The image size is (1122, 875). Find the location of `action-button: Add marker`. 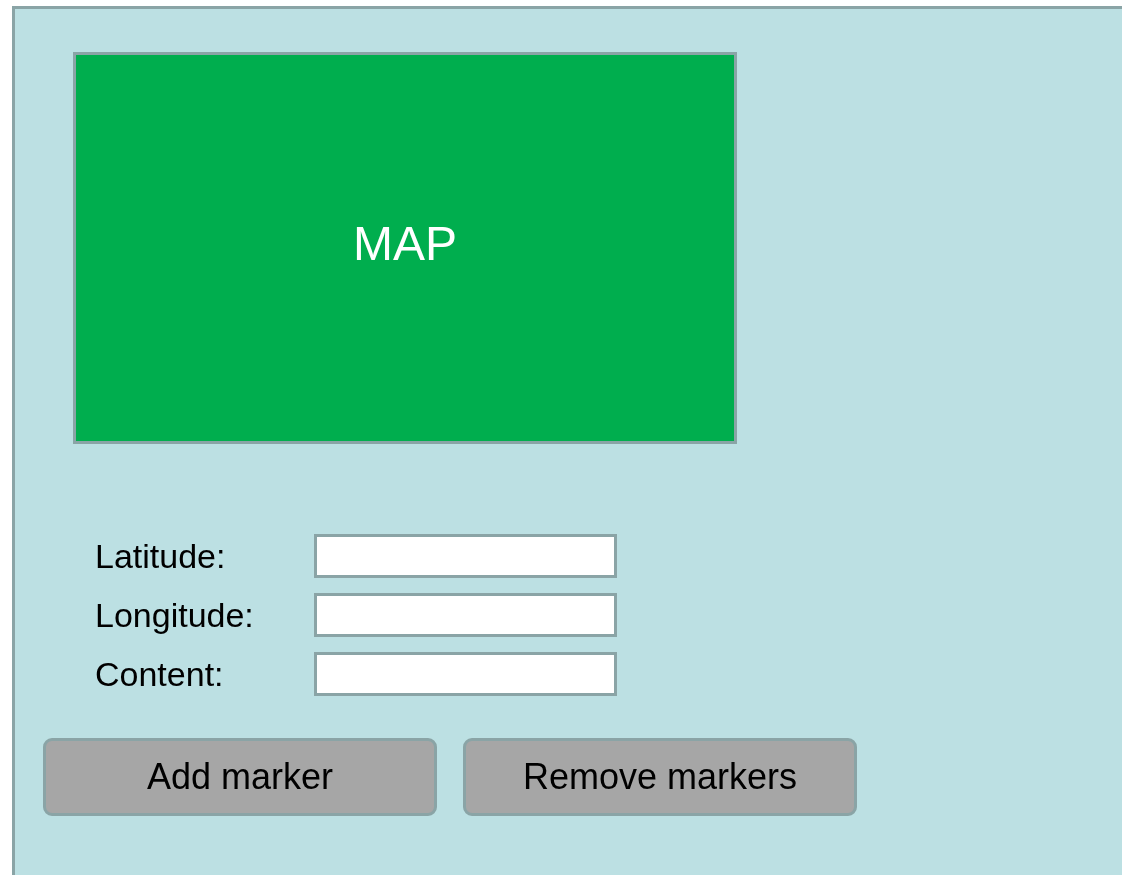

action-button: Add marker is located at coordinates (240, 777).